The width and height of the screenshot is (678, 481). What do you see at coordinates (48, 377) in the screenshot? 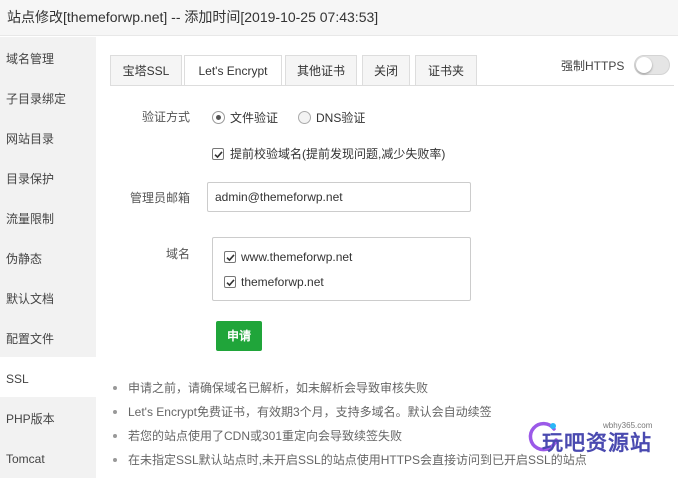
I see `sidebar-item-ssl: SSL` at bounding box center [48, 377].